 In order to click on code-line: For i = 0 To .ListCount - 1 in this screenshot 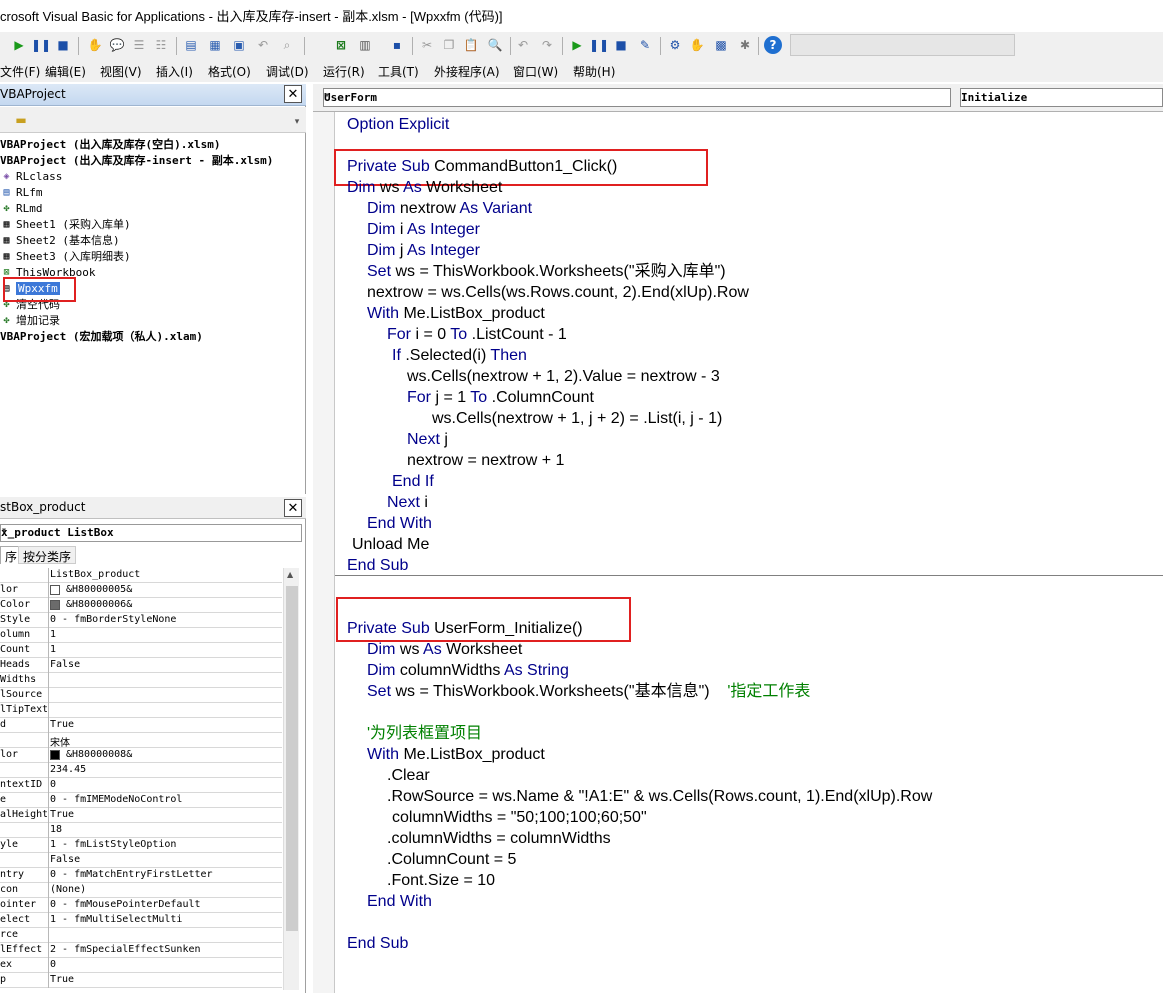, I will do `click(477, 334)`.